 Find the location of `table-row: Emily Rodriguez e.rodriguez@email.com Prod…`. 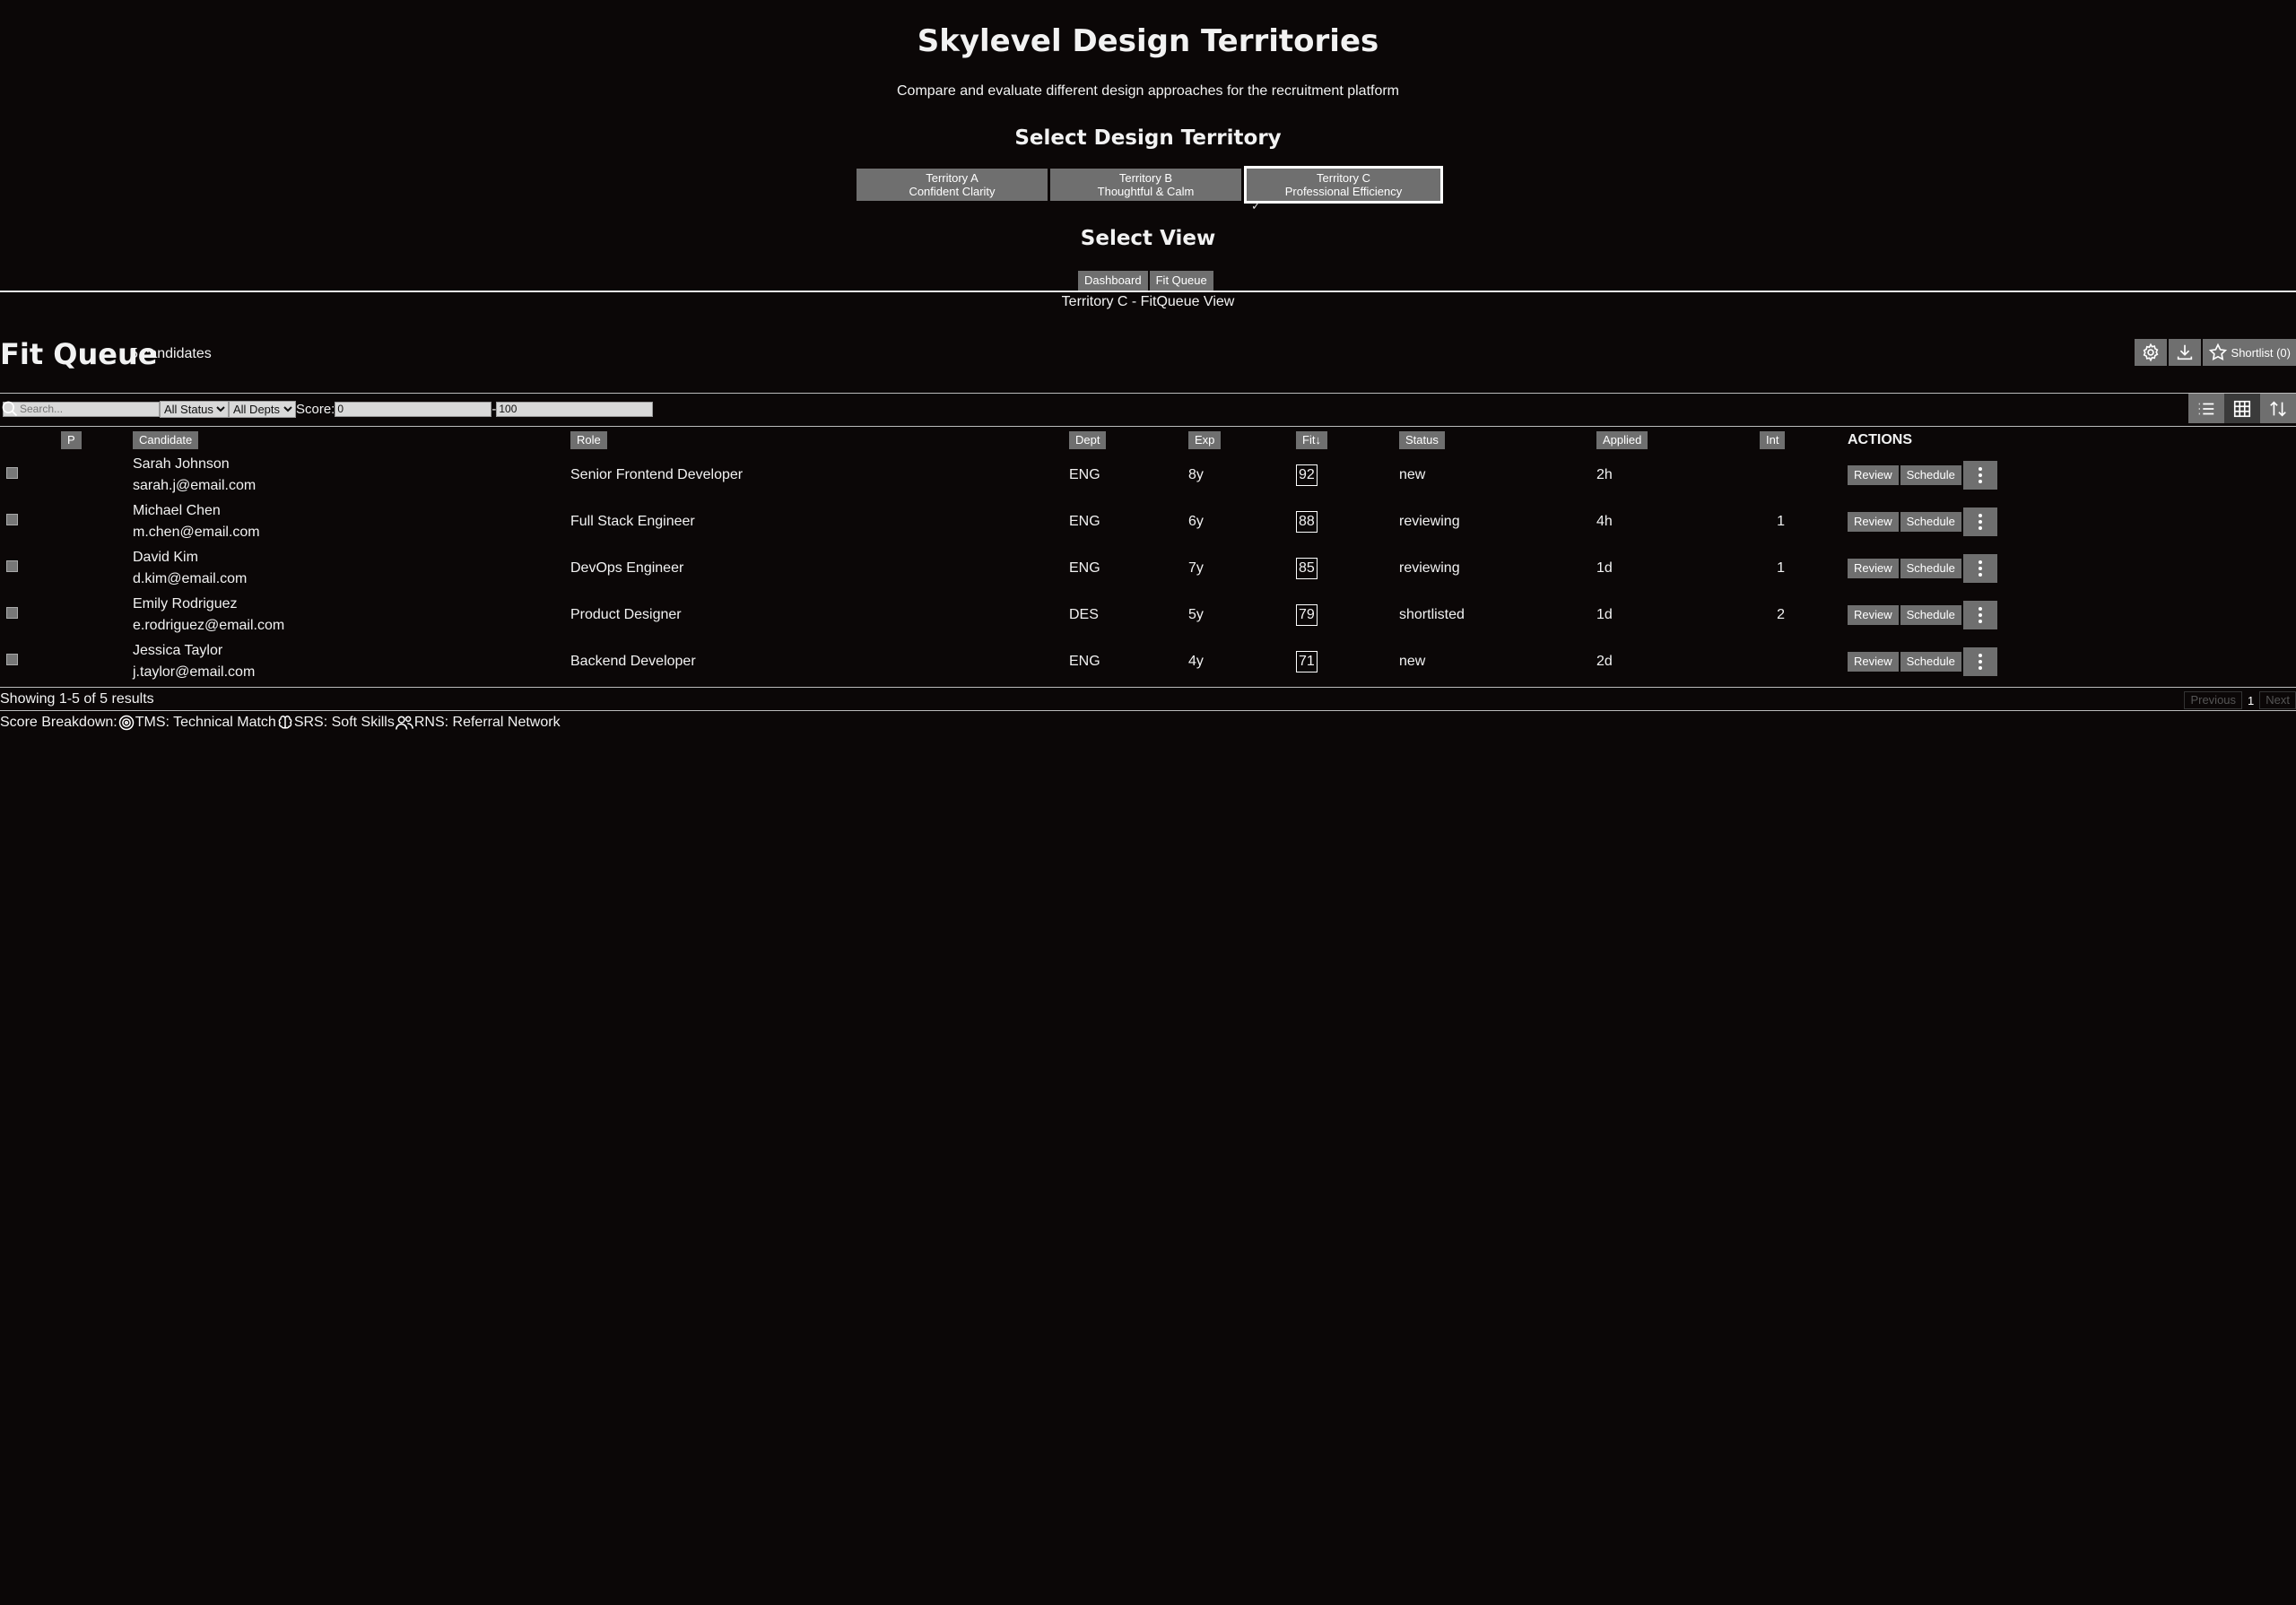

table-row: Emily Rodriguez e.rodriguez@email.com Prod… is located at coordinates (1148, 615).